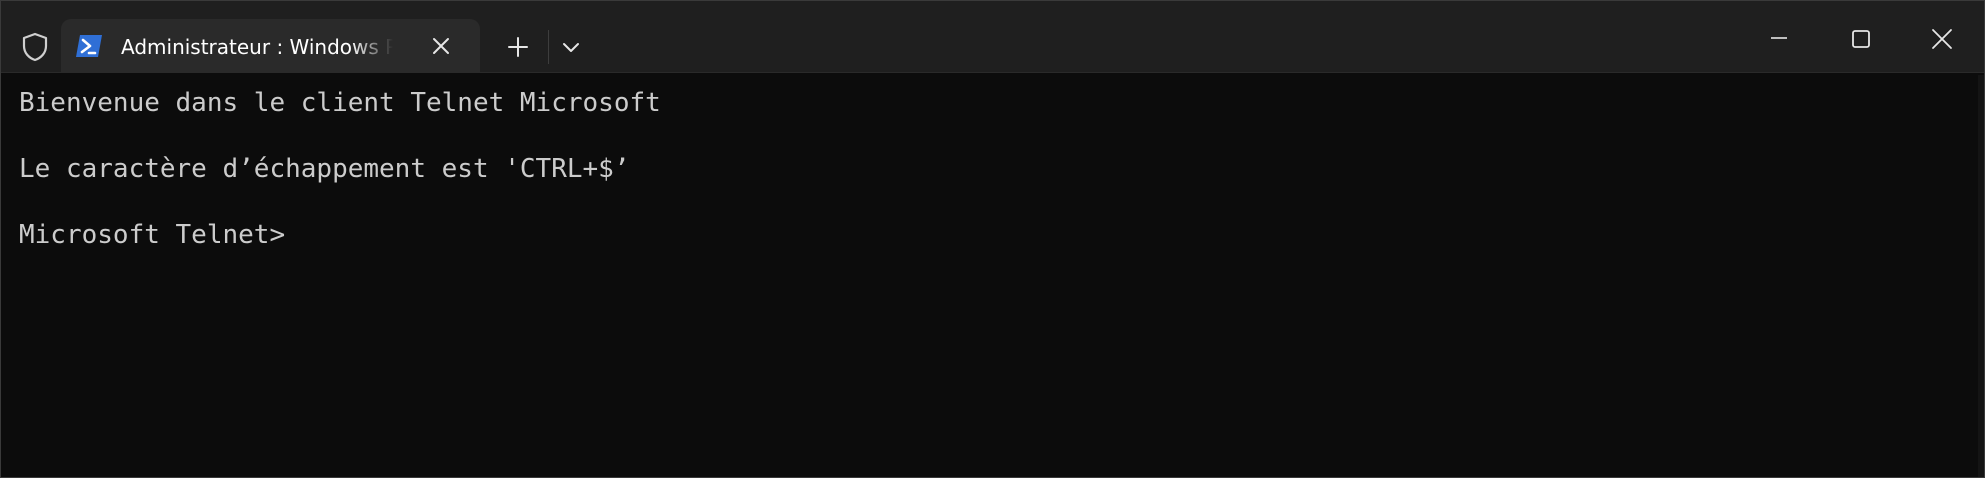 The image size is (1985, 478). Describe the element at coordinates (324, 169) in the screenshot. I see `terminal-line: Le caractère d’échappement est 'CTRL+$’` at that location.